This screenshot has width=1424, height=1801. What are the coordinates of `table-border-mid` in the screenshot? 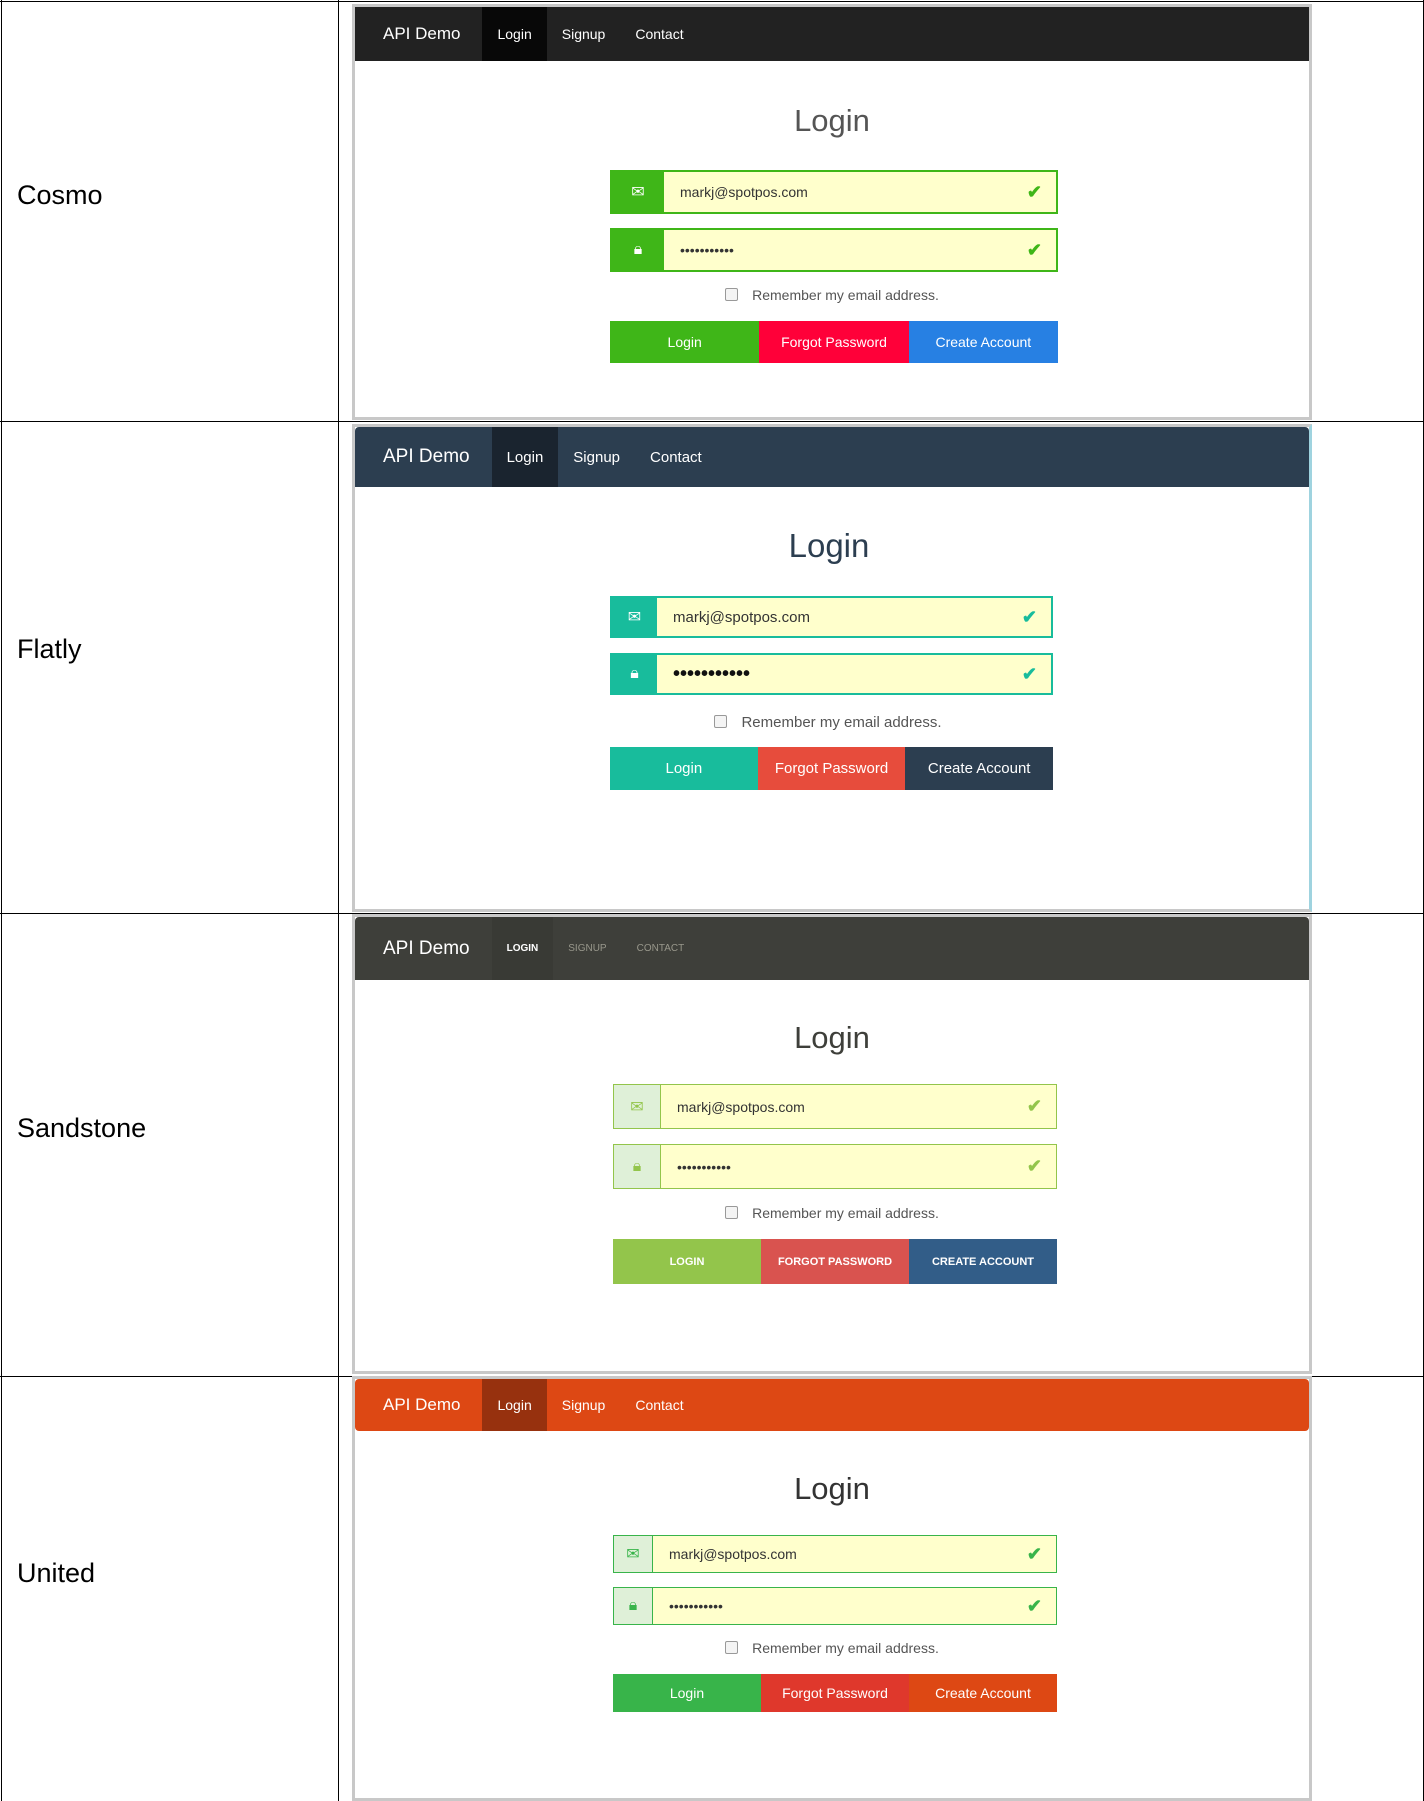 It's located at (338, 900).